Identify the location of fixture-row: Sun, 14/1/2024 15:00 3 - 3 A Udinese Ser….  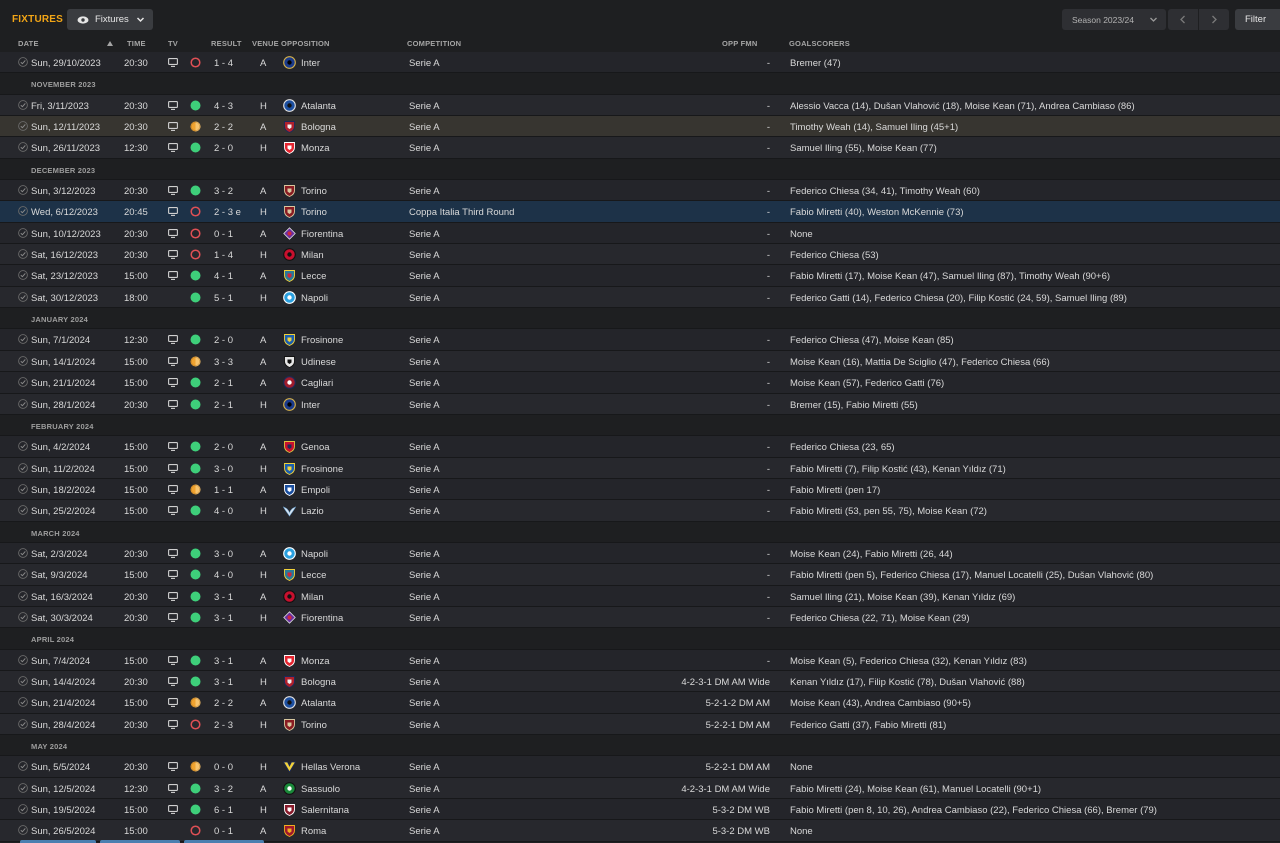
(640, 361).